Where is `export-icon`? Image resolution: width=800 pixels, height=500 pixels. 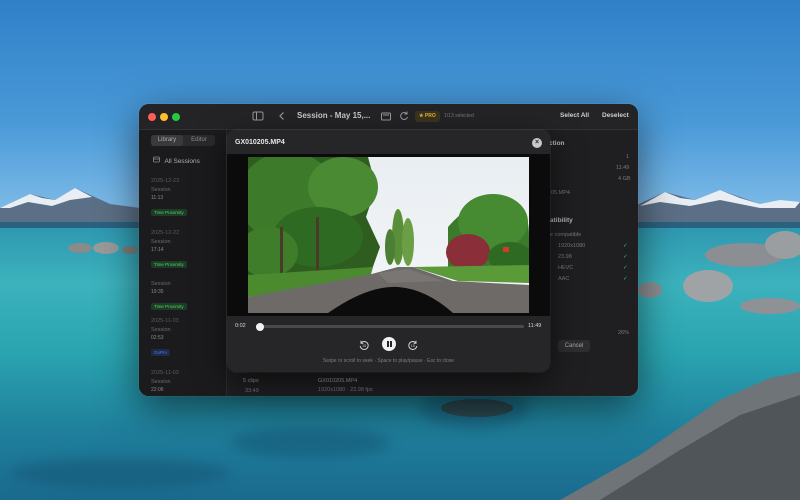
export-icon is located at coordinates (386, 117).